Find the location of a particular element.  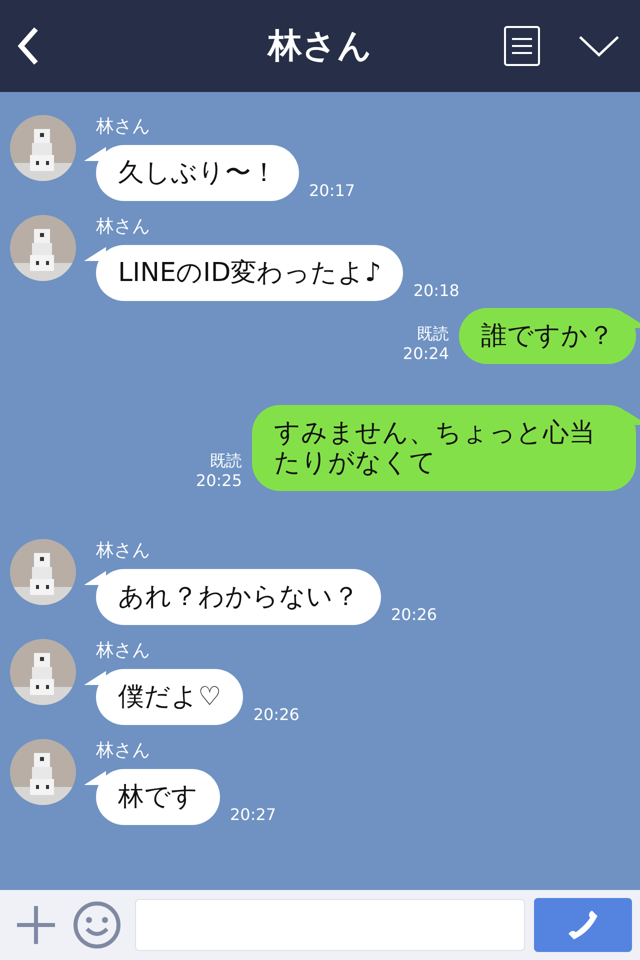

chat-title: 林さん is located at coordinates (320, 46).